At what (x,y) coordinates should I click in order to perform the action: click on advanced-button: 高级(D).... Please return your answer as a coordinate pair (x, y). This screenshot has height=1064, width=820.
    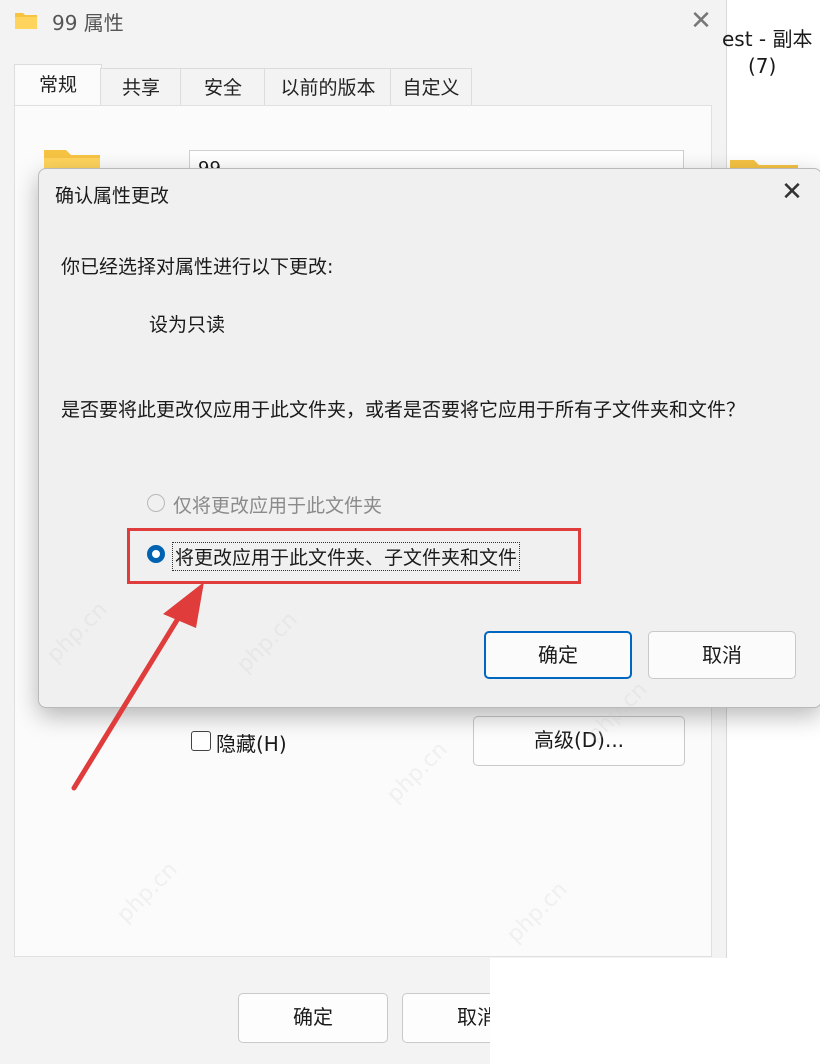
    Looking at the image, I should click on (579, 741).